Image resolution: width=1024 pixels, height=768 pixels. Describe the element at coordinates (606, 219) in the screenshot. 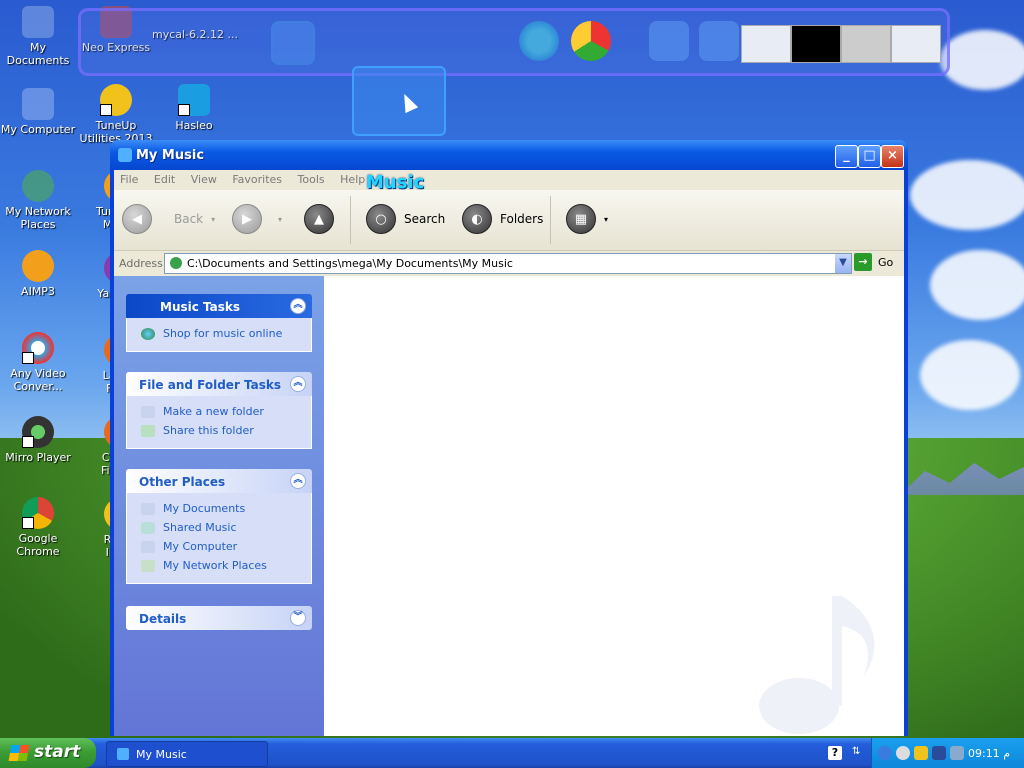

I see `views-dropdown-icon: ▾` at that location.